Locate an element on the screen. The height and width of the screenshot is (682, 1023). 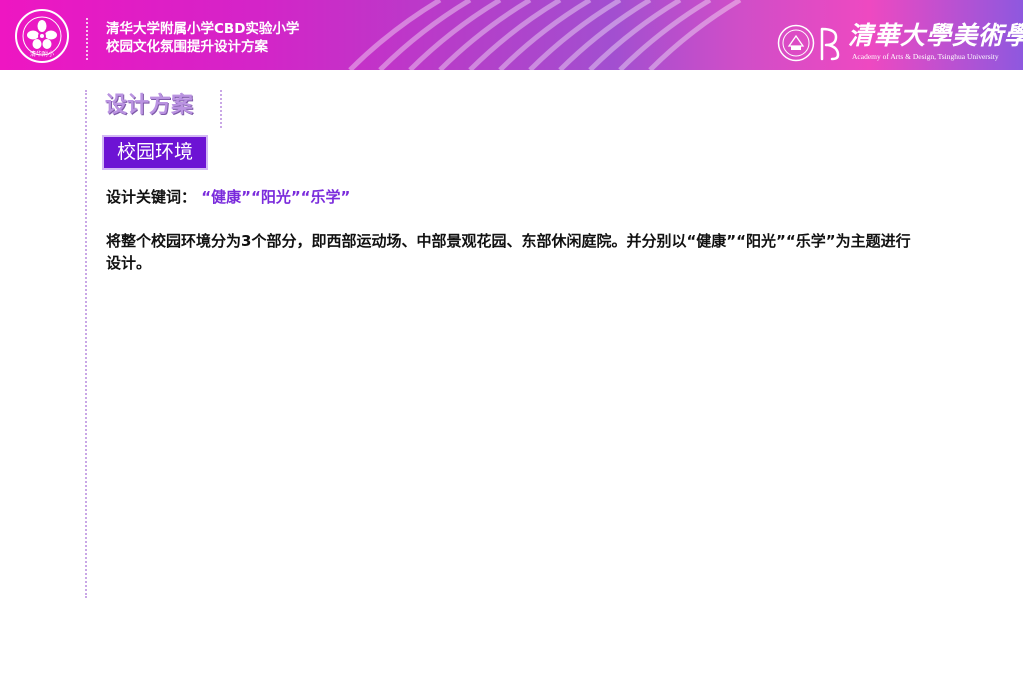
section-title: 设计方案 is located at coordinates (149, 105).